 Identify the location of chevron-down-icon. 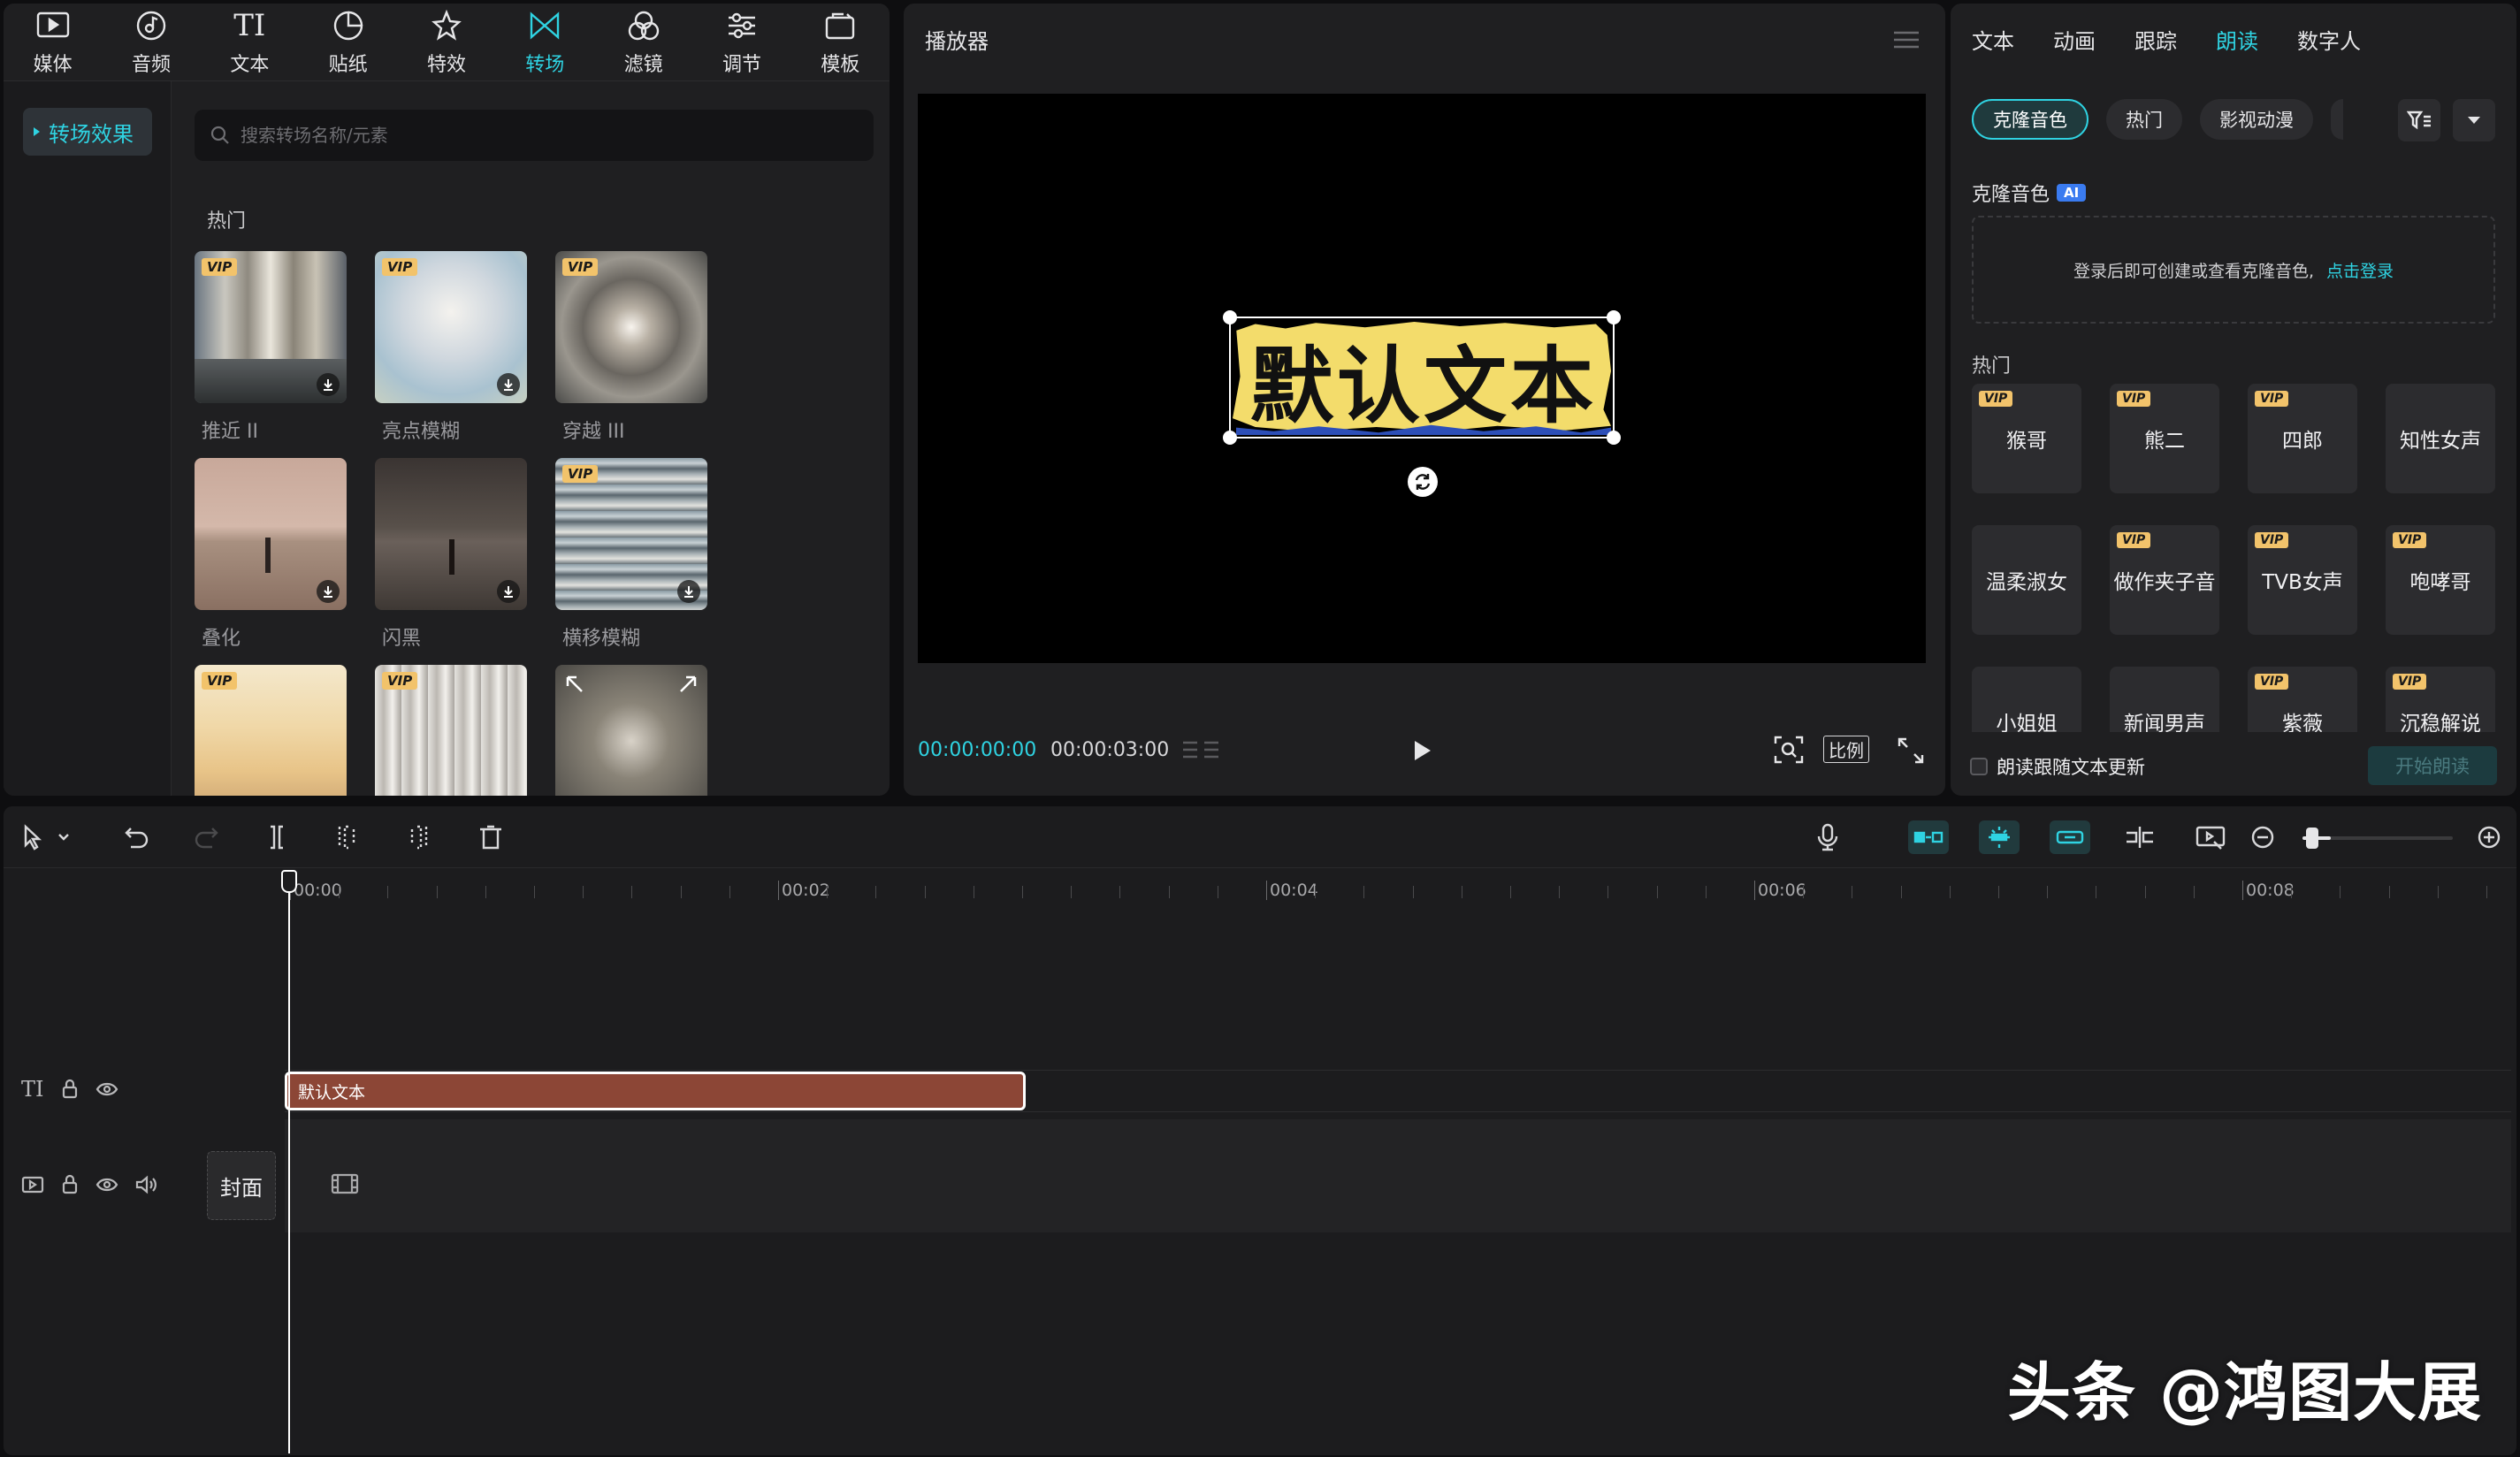
(2474, 120).